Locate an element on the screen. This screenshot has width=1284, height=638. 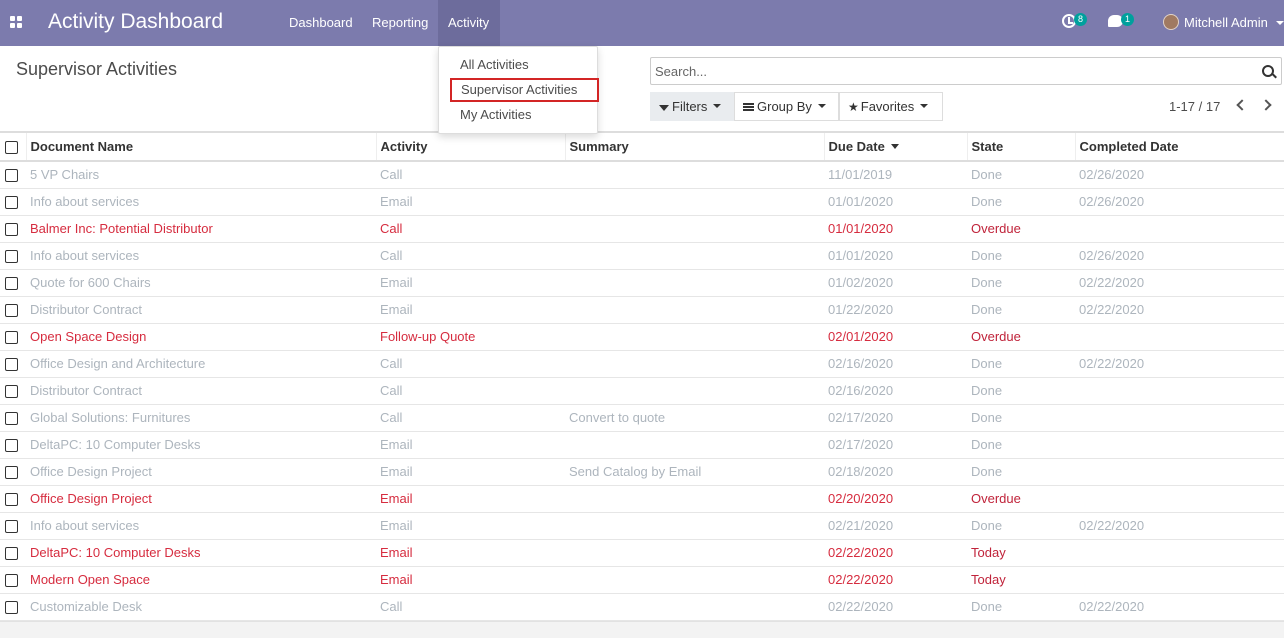
menu-activity: Activity is located at coordinates (469, 23).